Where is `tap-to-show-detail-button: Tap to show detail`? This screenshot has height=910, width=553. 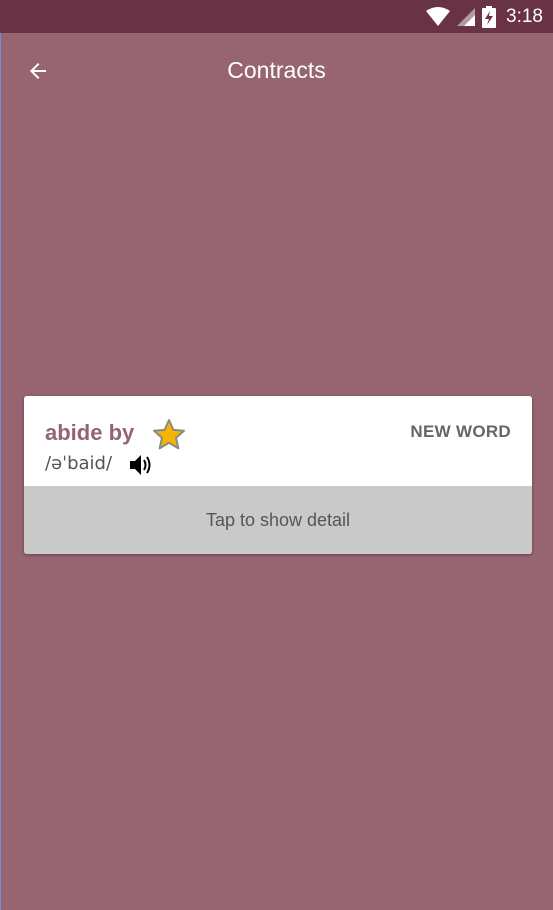 tap-to-show-detail-button: Tap to show detail is located at coordinates (278, 520).